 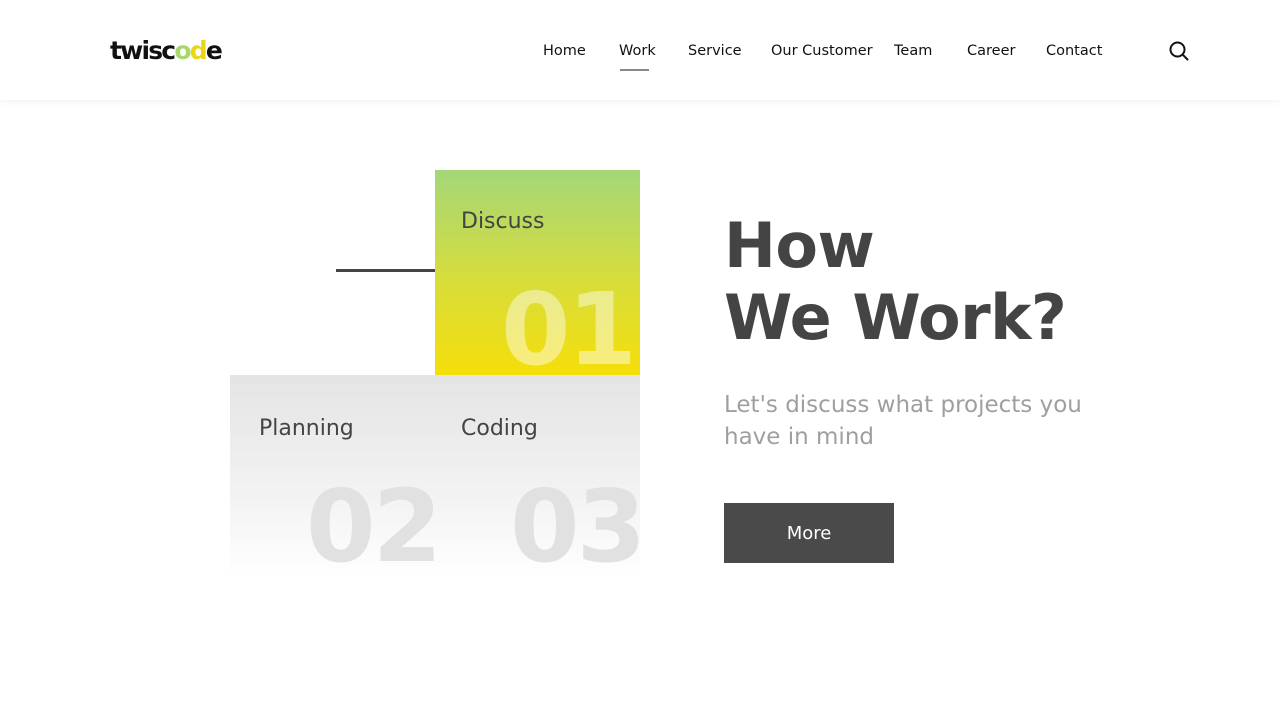 I want to click on title-line-1: How, so click(x=799, y=245).